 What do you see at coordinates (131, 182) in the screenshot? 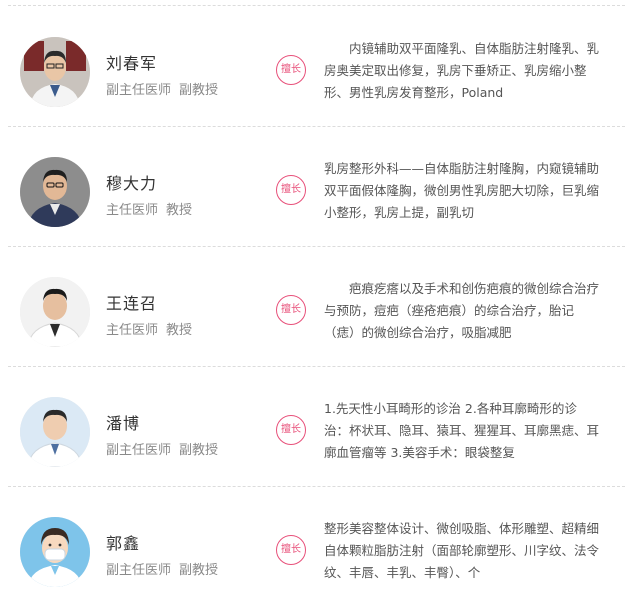
I see `doctor-name: 穆大力` at bounding box center [131, 182].